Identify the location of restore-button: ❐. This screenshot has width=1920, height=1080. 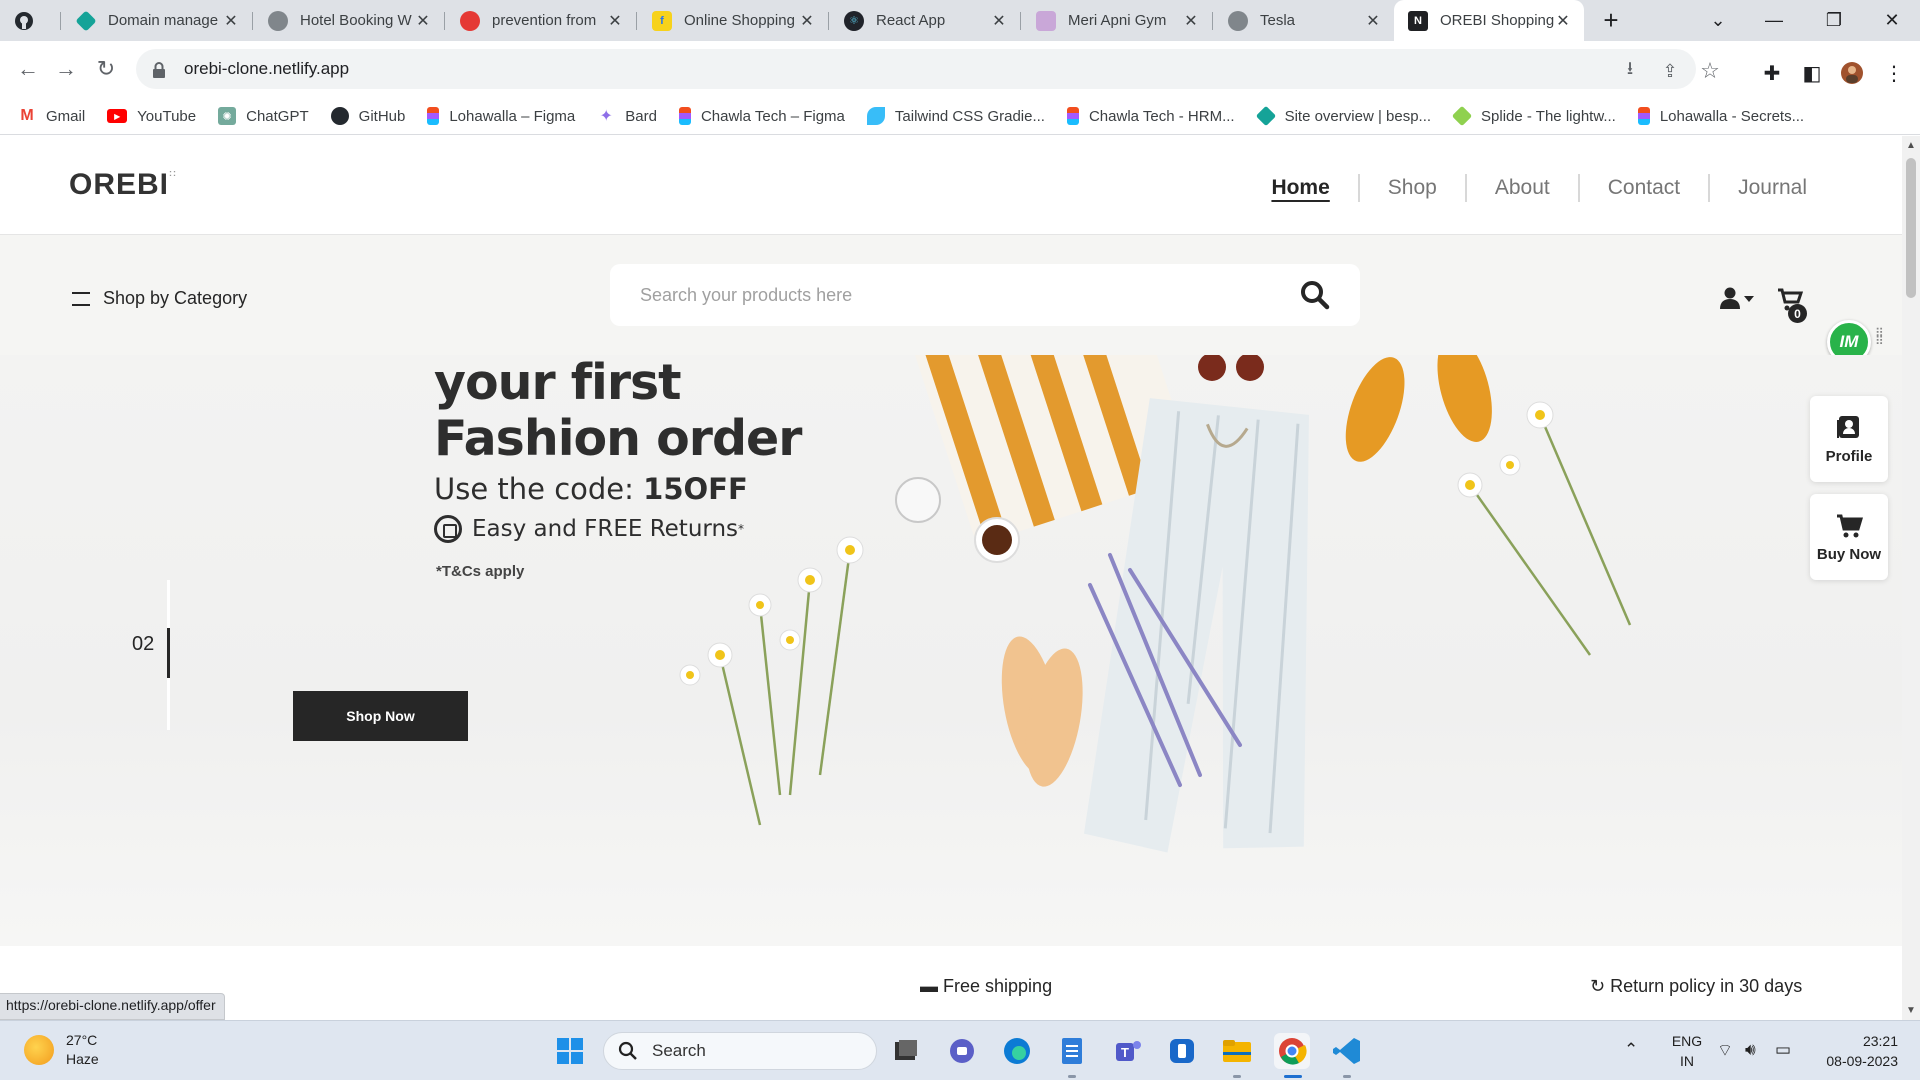
(1834, 20).